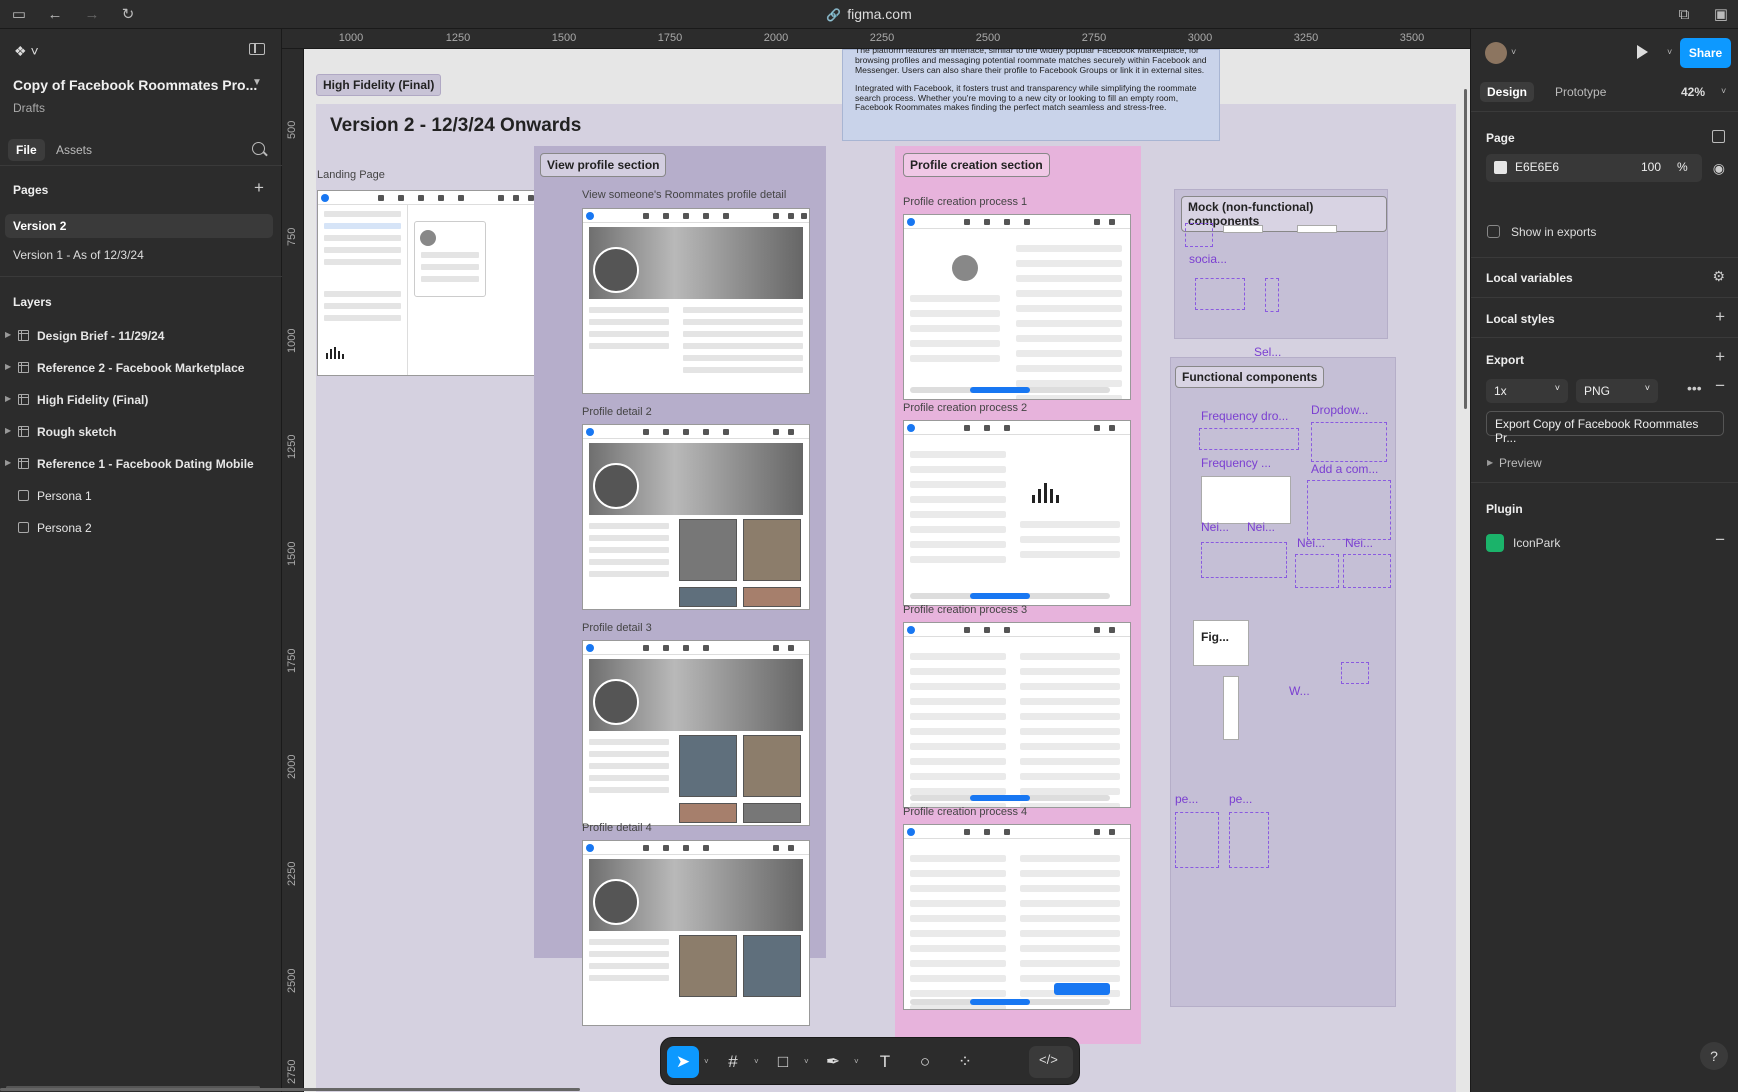 This screenshot has height=1092, width=1738. What do you see at coordinates (1642, 52) in the screenshot?
I see `present-play-icon` at bounding box center [1642, 52].